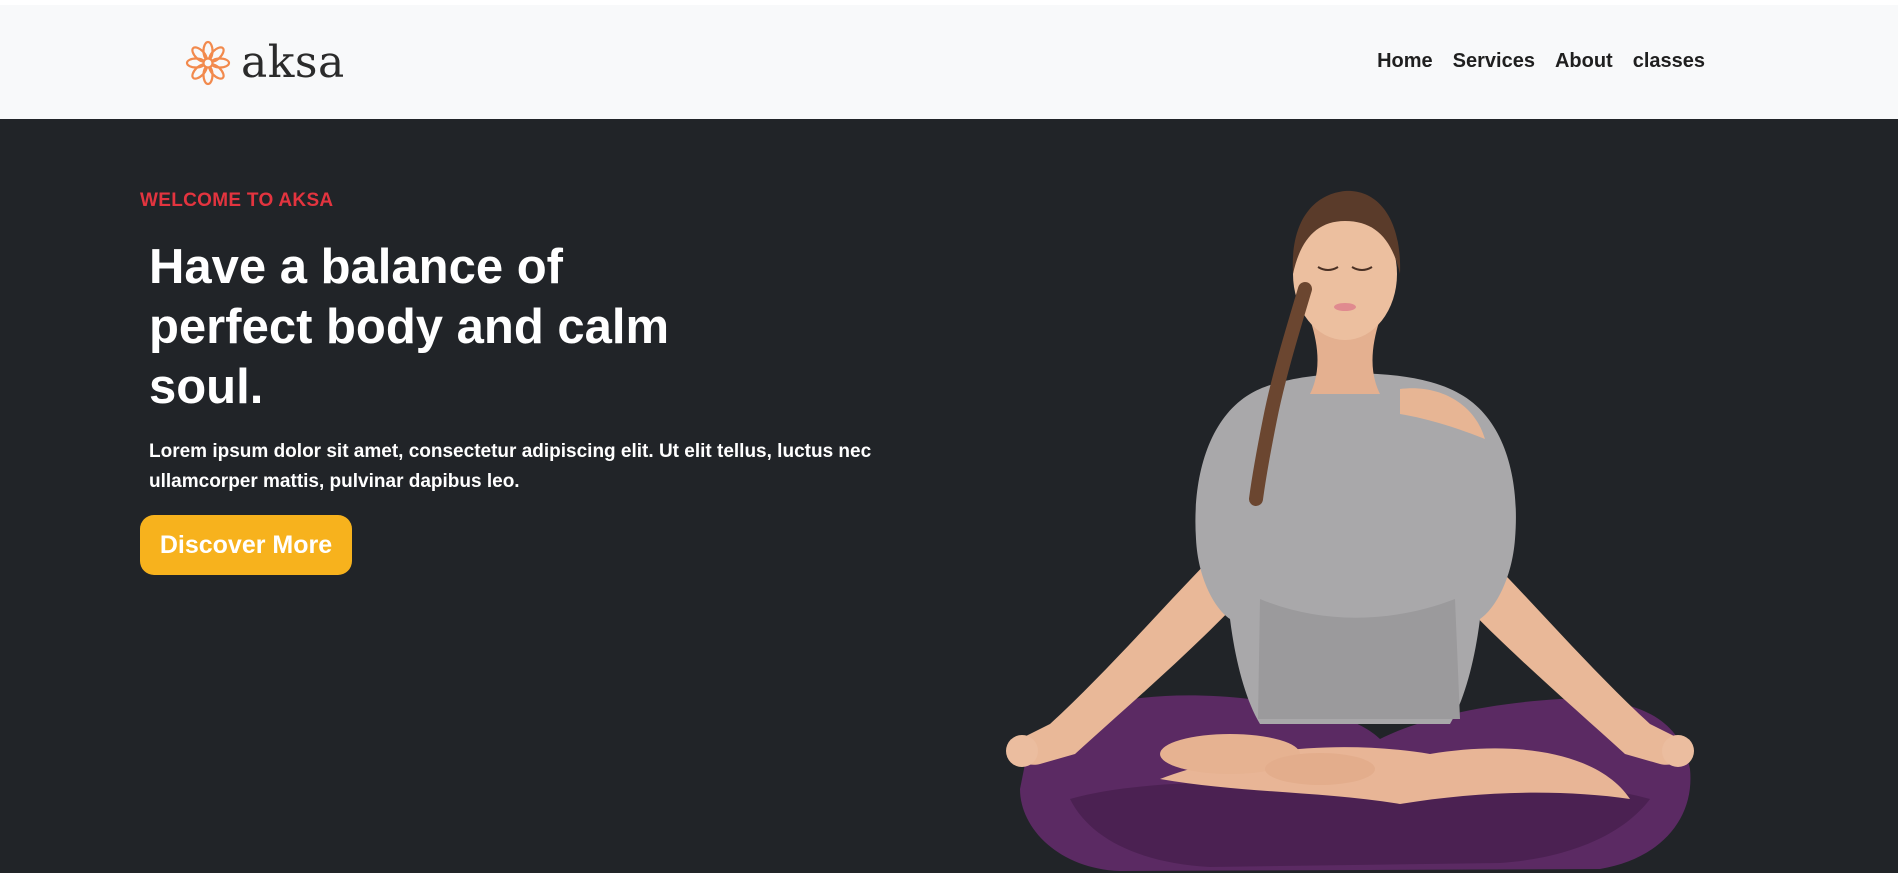 The width and height of the screenshot is (1902, 876). Describe the element at coordinates (208, 63) in the screenshot. I see `flower-icon` at that location.